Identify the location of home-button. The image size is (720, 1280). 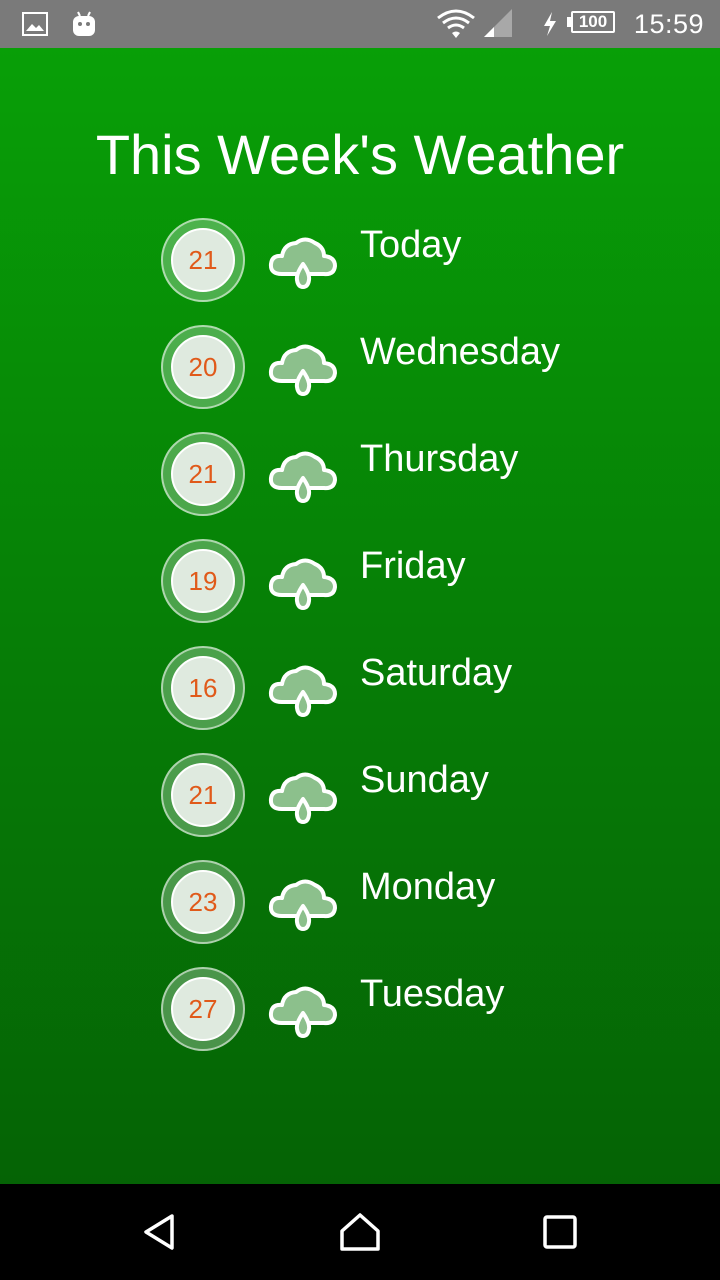
(360, 1232).